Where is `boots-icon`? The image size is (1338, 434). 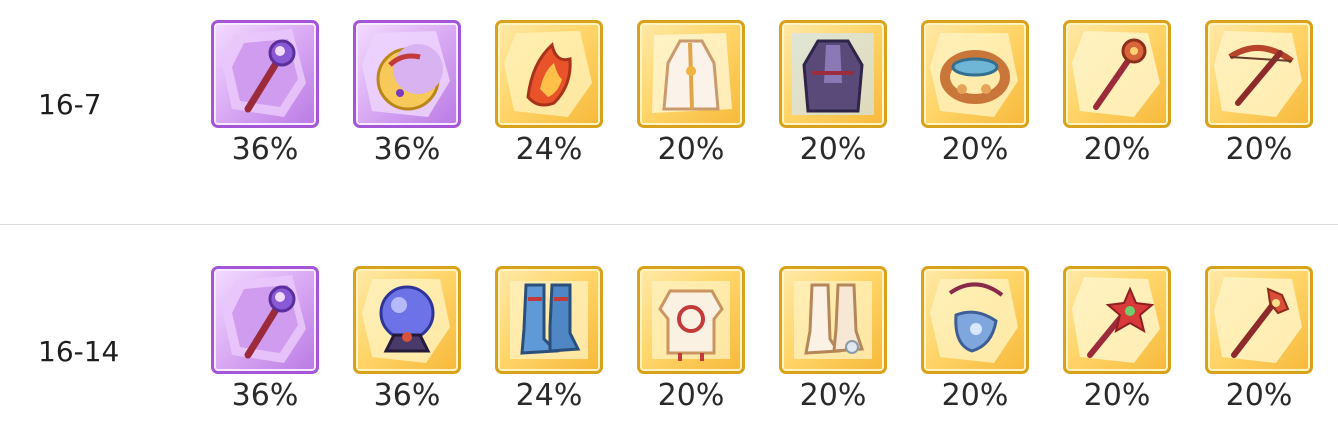
boots-icon is located at coordinates (549, 320).